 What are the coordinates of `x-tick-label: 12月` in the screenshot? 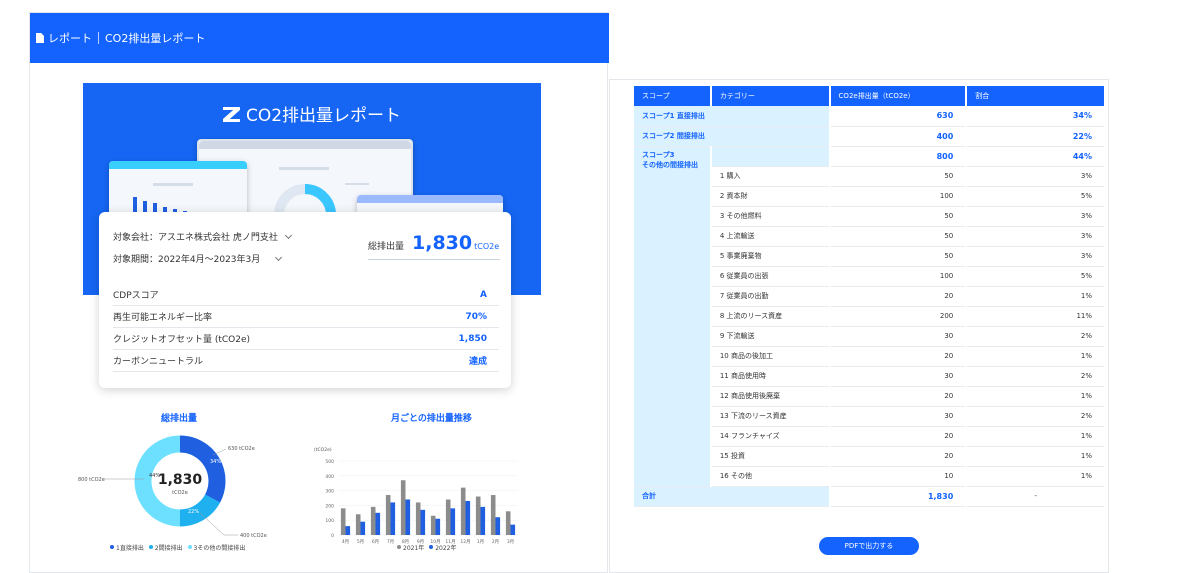 It's located at (465, 542).